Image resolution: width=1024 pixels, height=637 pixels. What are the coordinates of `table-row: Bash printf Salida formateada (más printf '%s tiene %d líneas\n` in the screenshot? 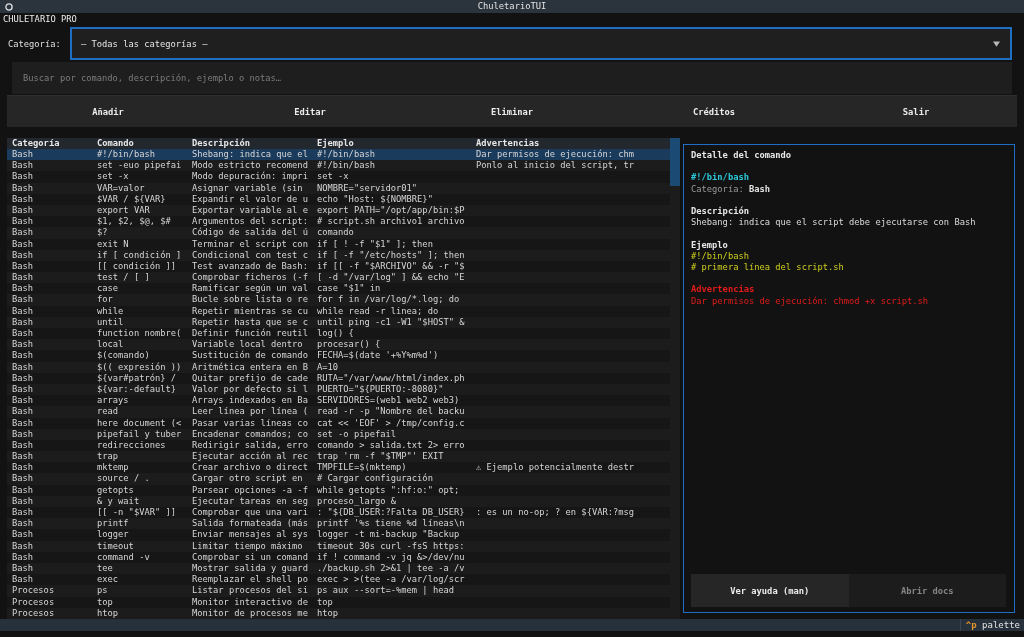 It's located at (338, 524).